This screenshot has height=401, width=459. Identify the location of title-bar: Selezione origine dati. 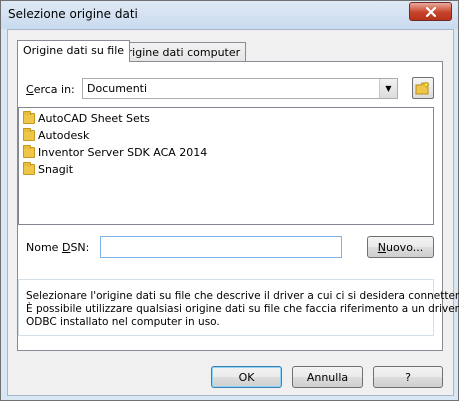
(229, 15).